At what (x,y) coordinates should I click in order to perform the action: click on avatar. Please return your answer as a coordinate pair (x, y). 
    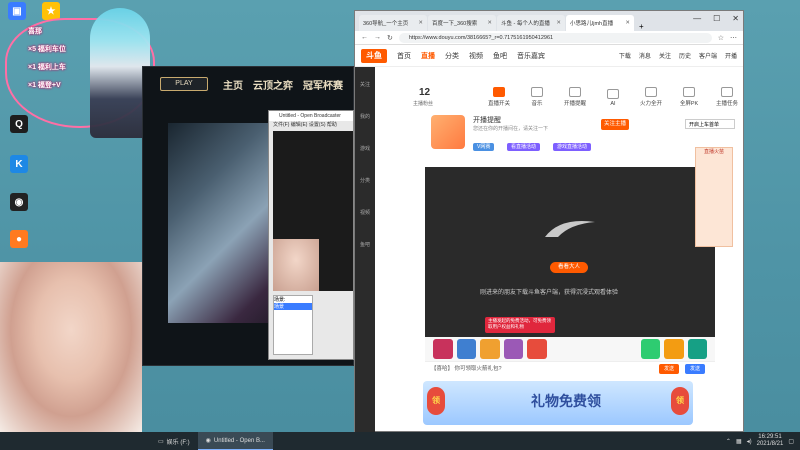
    Looking at the image, I should click on (448, 132).